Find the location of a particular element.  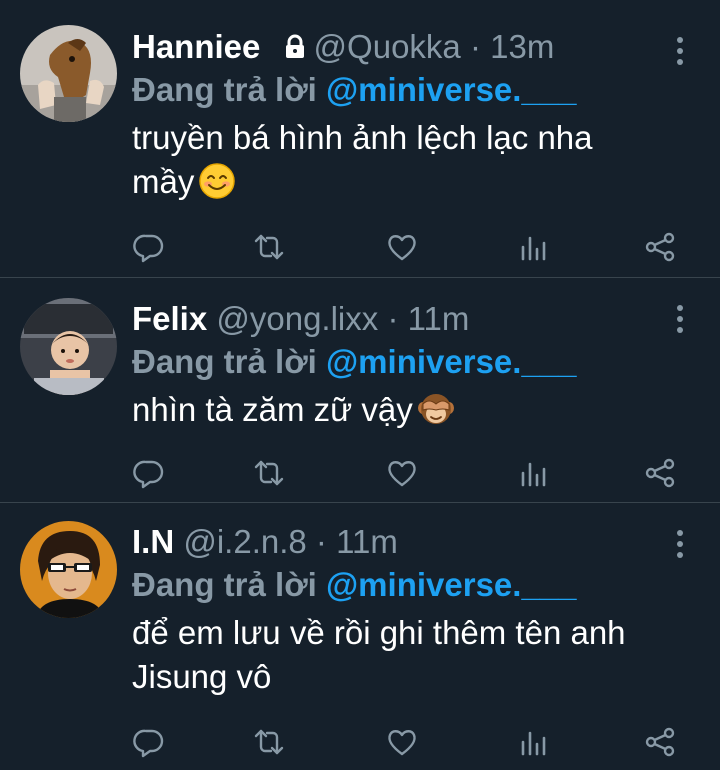

tweet-header: Hanniee @Quokka · 13m is located at coordinates (396, 47).